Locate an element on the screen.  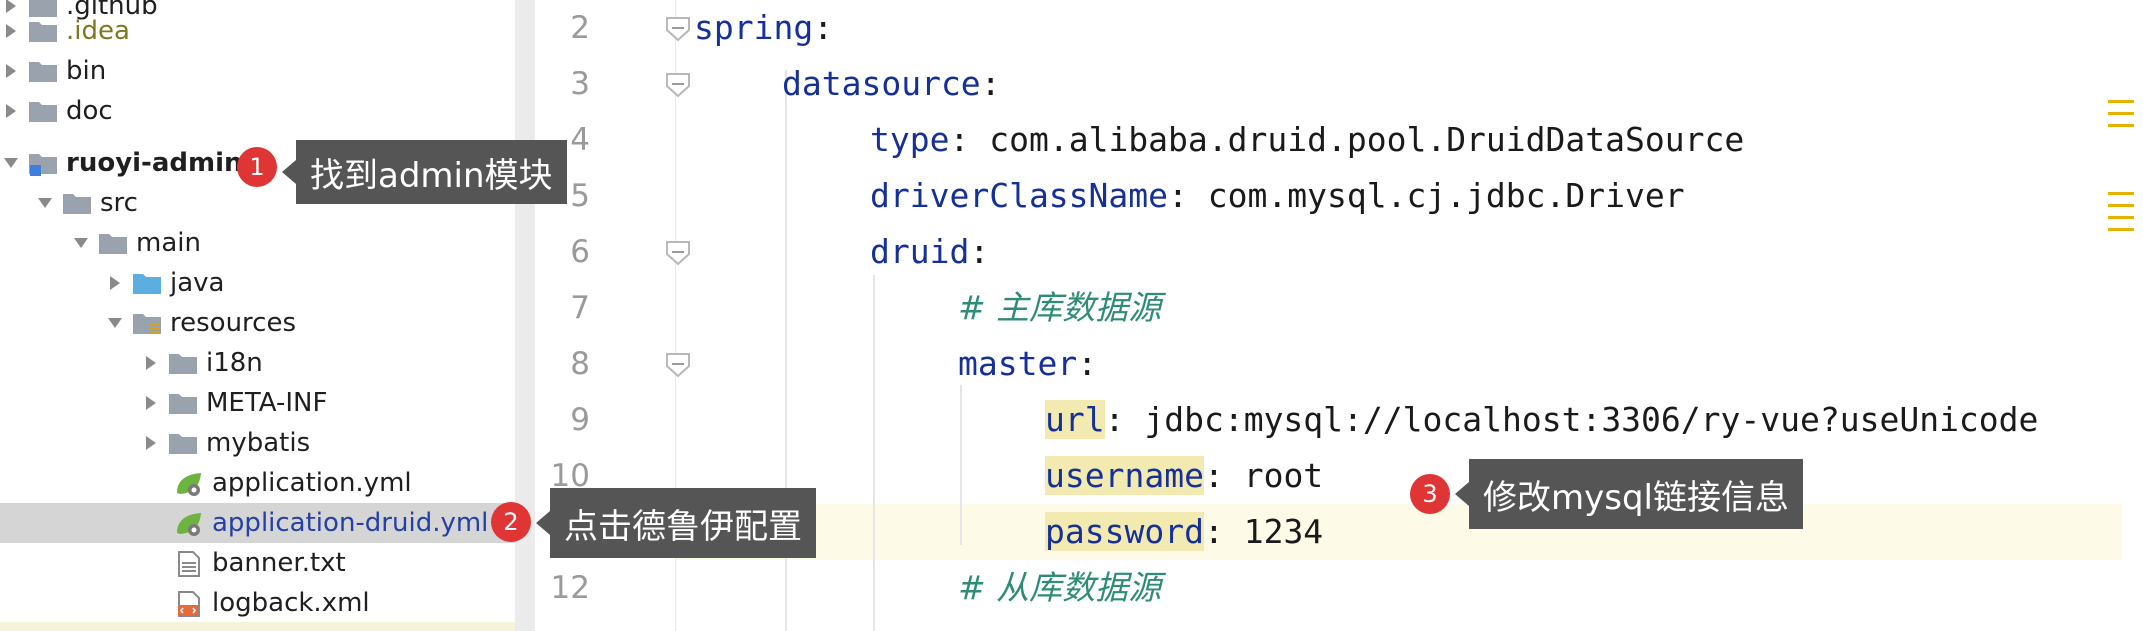
tree-item-label: mybatis is located at coordinates (258, 443).